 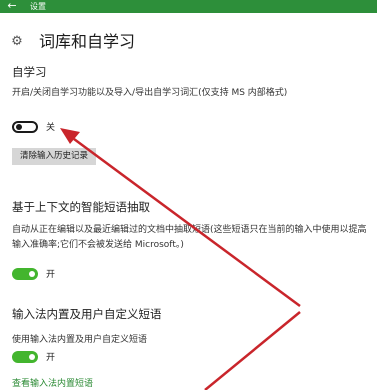 I want to click on page-title: 词库和自学习, so click(x=87, y=41).